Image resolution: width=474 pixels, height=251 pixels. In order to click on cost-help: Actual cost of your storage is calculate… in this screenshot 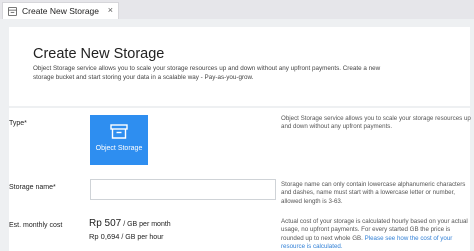, I will do `click(376, 234)`.